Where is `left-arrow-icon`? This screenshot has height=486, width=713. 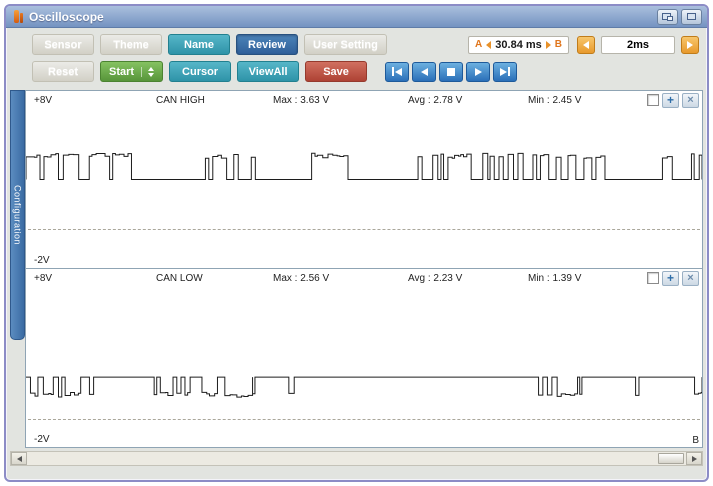 left-arrow-icon is located at coordinates (586, 44).